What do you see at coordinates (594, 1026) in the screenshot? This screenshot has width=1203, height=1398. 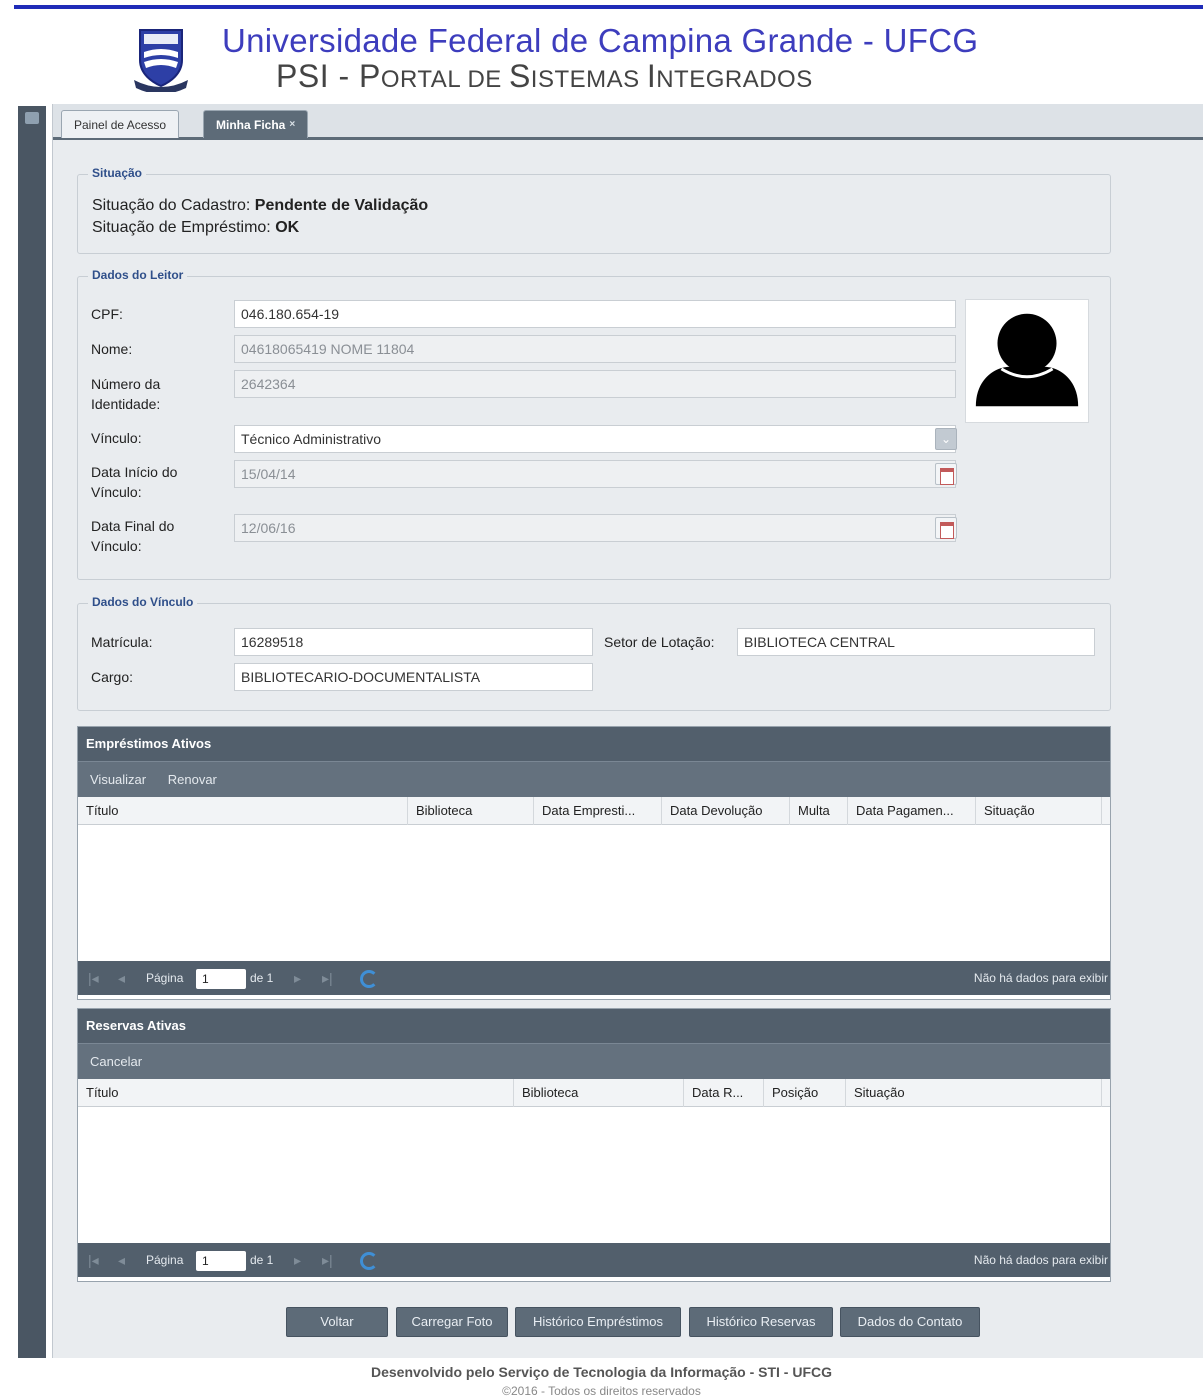 I see `reservas-title: Reservas Ativas` at bounding box center [594, 1026].